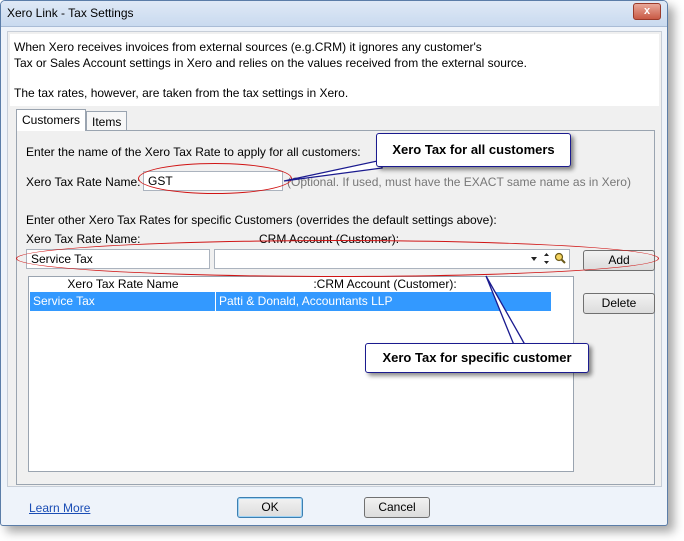  I want to click on default-rate-highlight-ellipse, so click(215, 178).